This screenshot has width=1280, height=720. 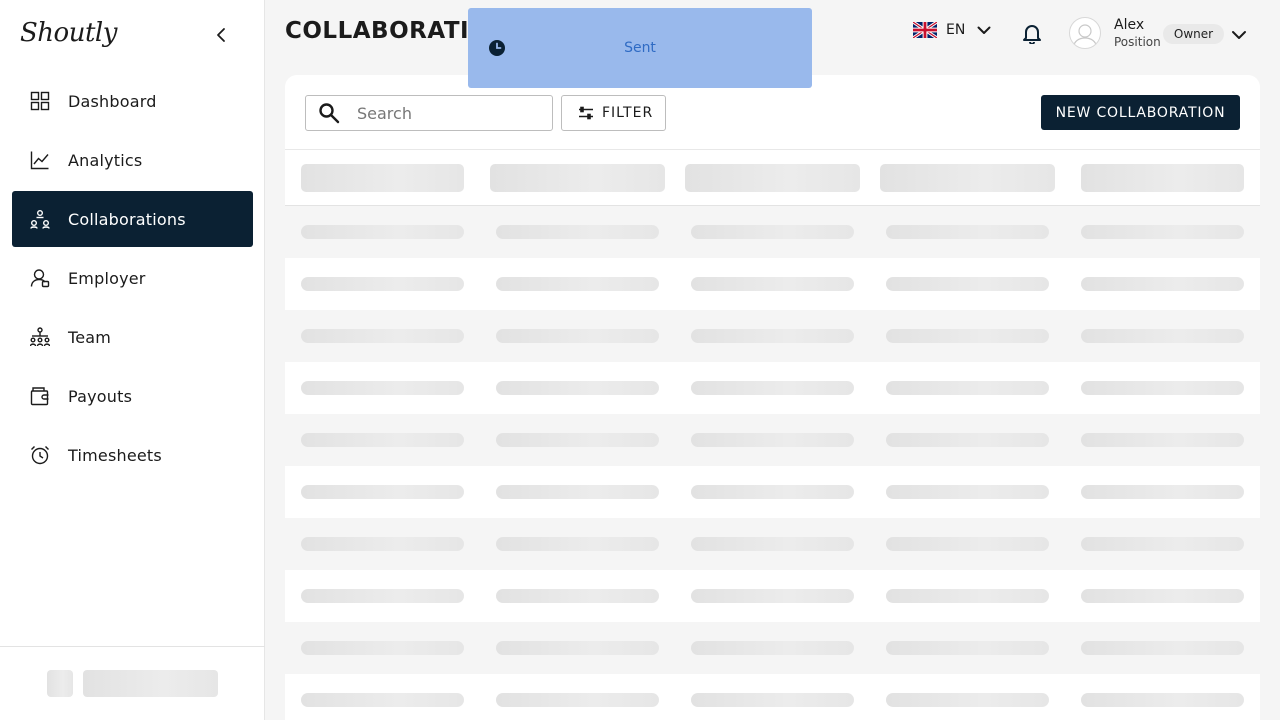 What do you see at coordinates (1137, 42) in the screenshot?
I see `user-position: Position` at bounding box center [1137, 42].